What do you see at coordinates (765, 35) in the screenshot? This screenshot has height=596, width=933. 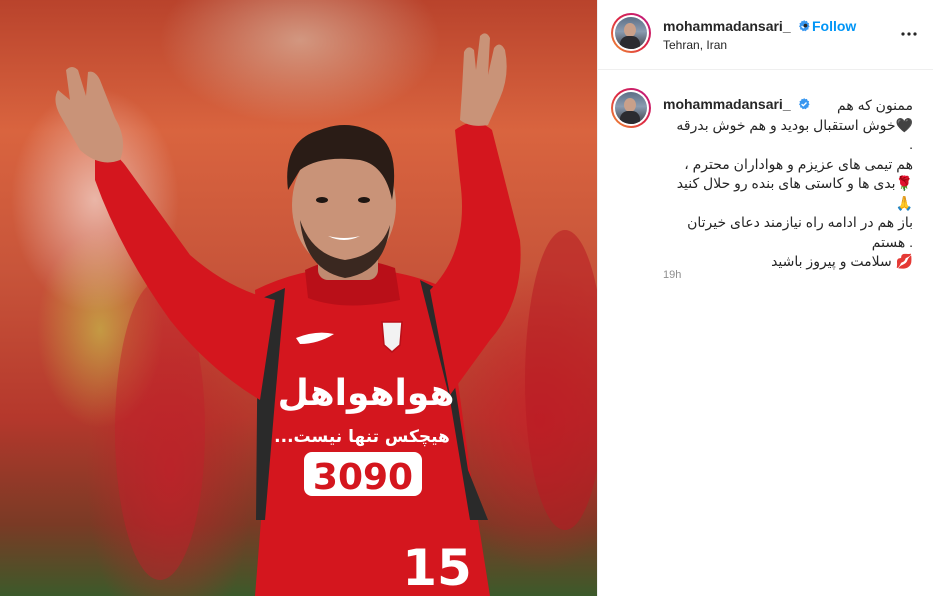 I see `post-header: mohammadansari_ • Follow Tehran, Iran` at bounding box center [765, 35].